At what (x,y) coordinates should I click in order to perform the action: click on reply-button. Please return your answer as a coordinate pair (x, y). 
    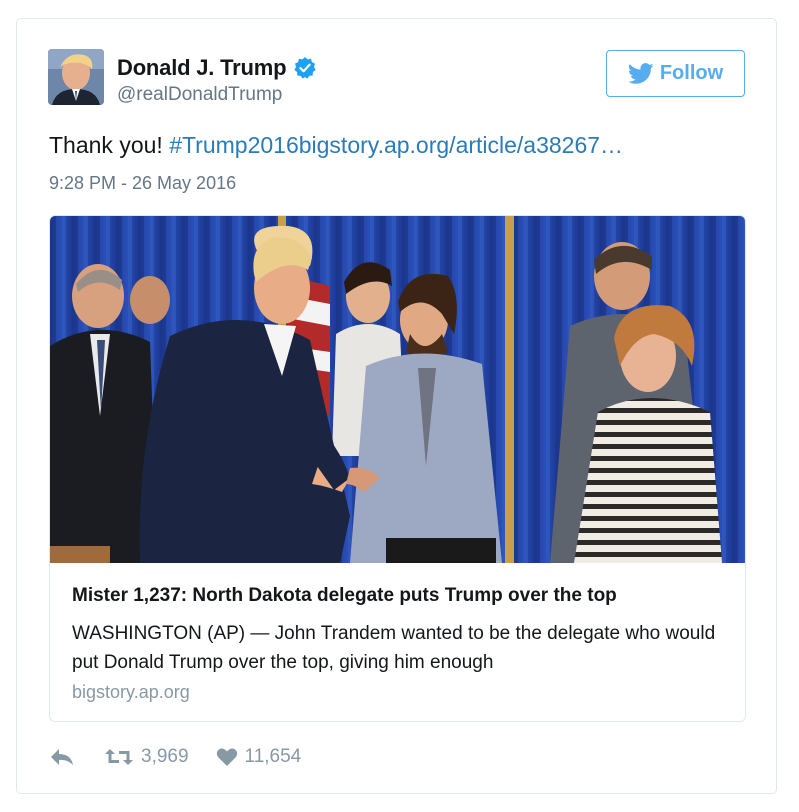
    Looking at the image, I should click on (69, 757).